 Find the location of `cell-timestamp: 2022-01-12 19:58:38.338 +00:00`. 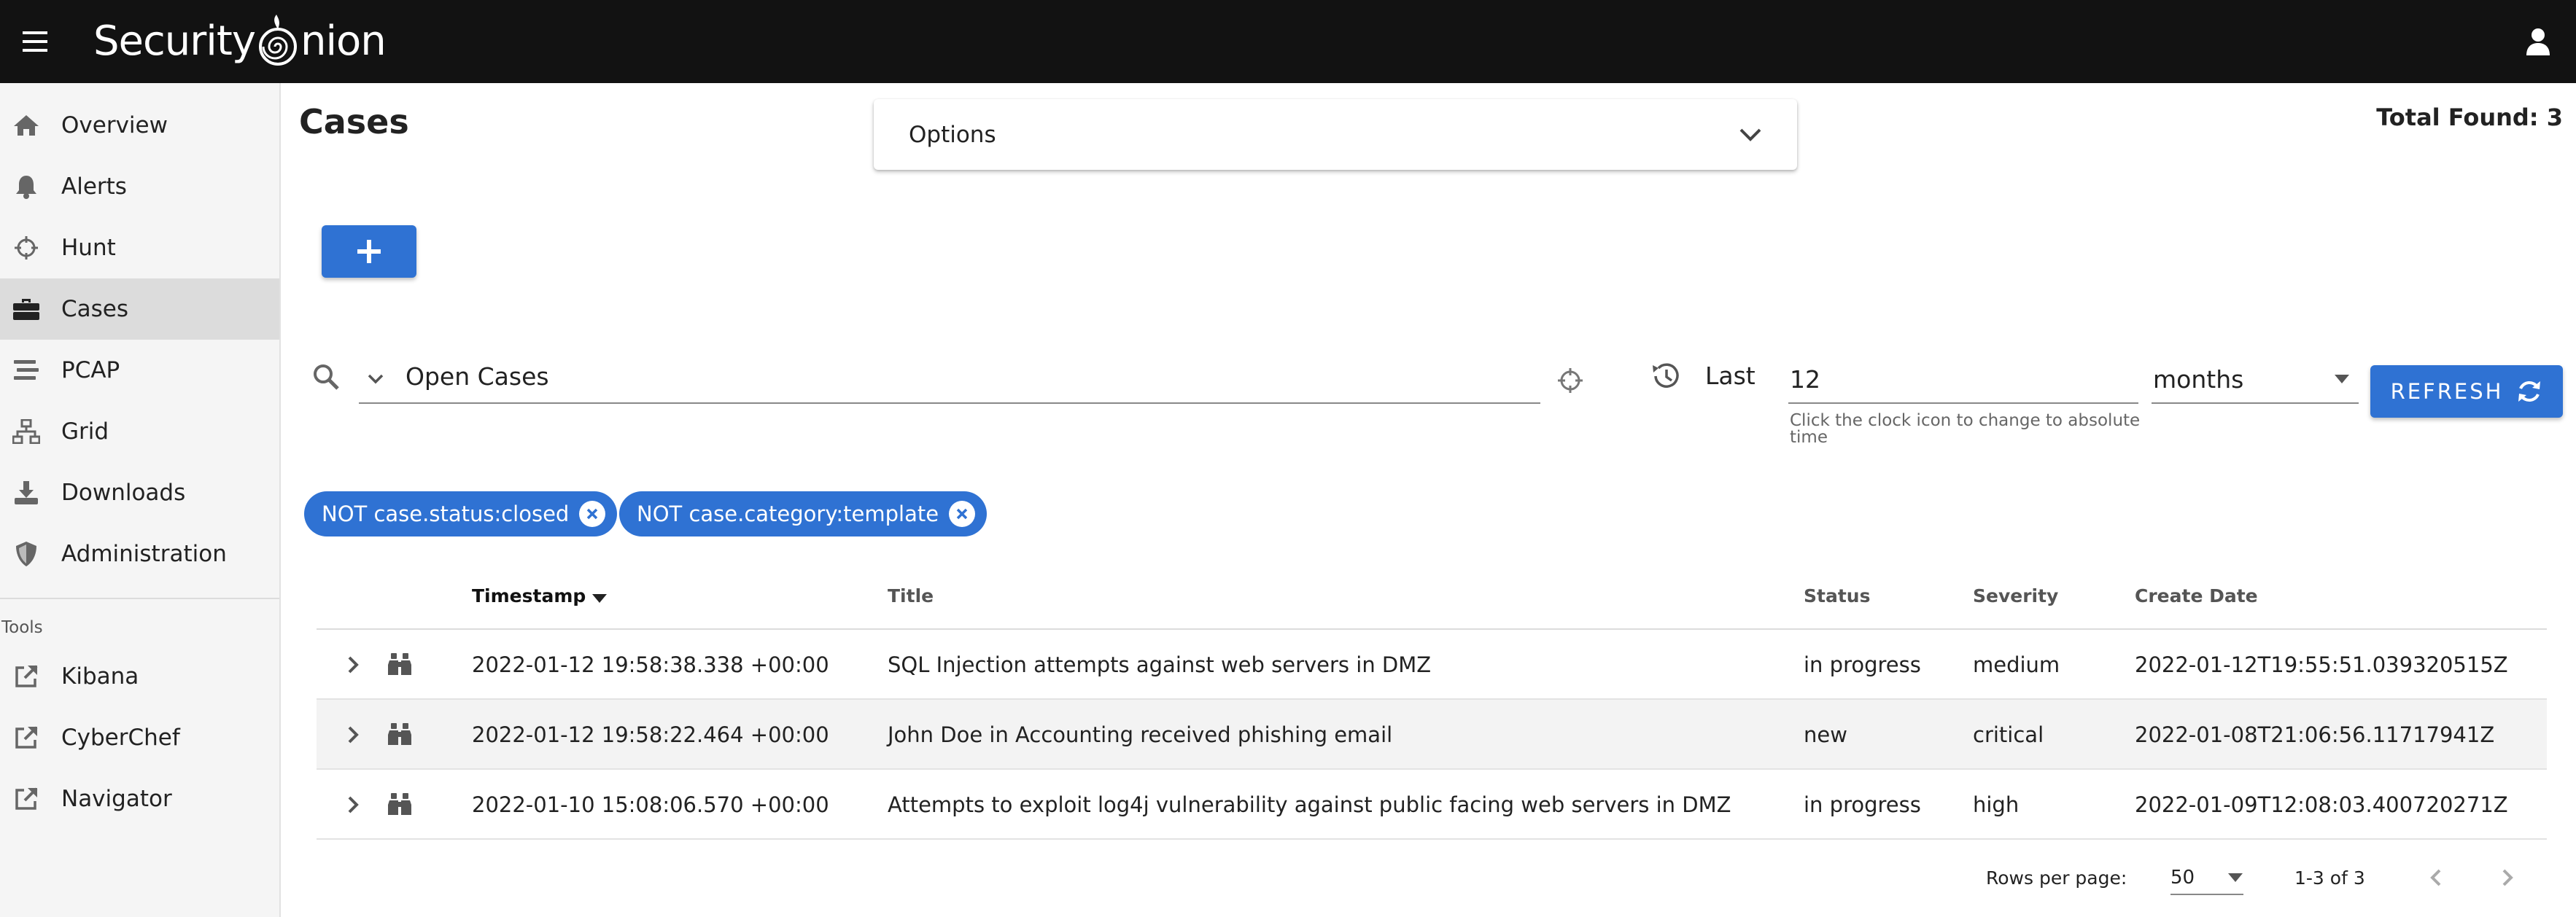

cell-timestamp: 2022-01-12 19:58:38.338 +00:00 is located at coordinates (651, 664).